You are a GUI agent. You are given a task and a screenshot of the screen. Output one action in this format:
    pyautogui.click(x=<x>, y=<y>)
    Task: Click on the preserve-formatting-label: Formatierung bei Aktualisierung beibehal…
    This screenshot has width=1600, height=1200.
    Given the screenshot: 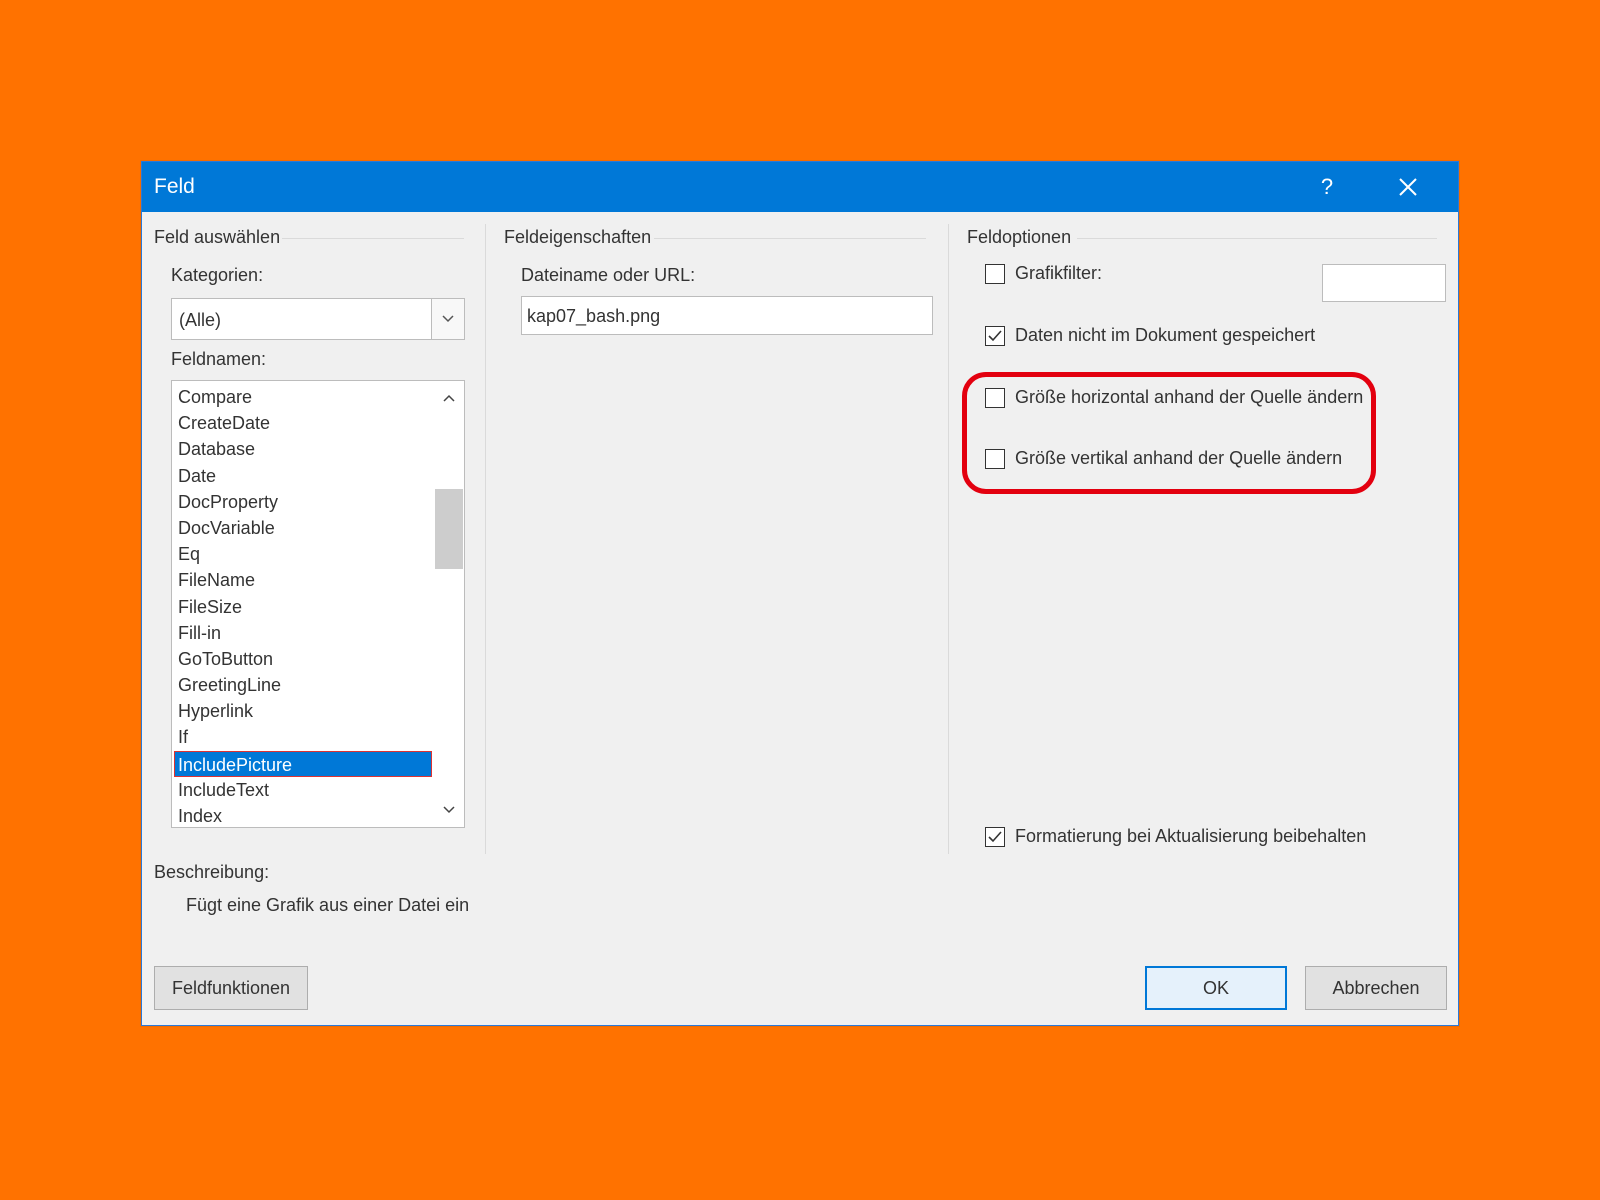 What is the action you would take?
    pyautogui.click(x=1191, y=836)
    